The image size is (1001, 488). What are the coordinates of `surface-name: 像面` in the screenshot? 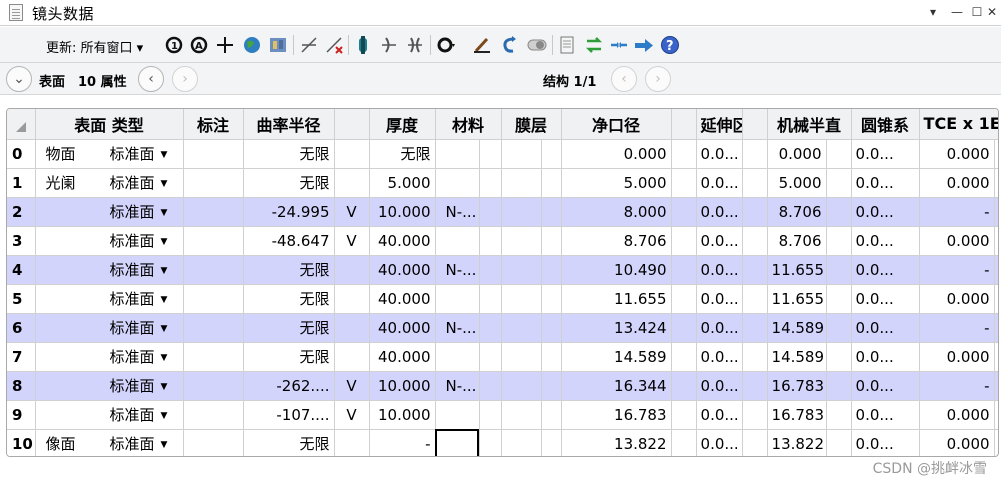 It's located at (78, 443).